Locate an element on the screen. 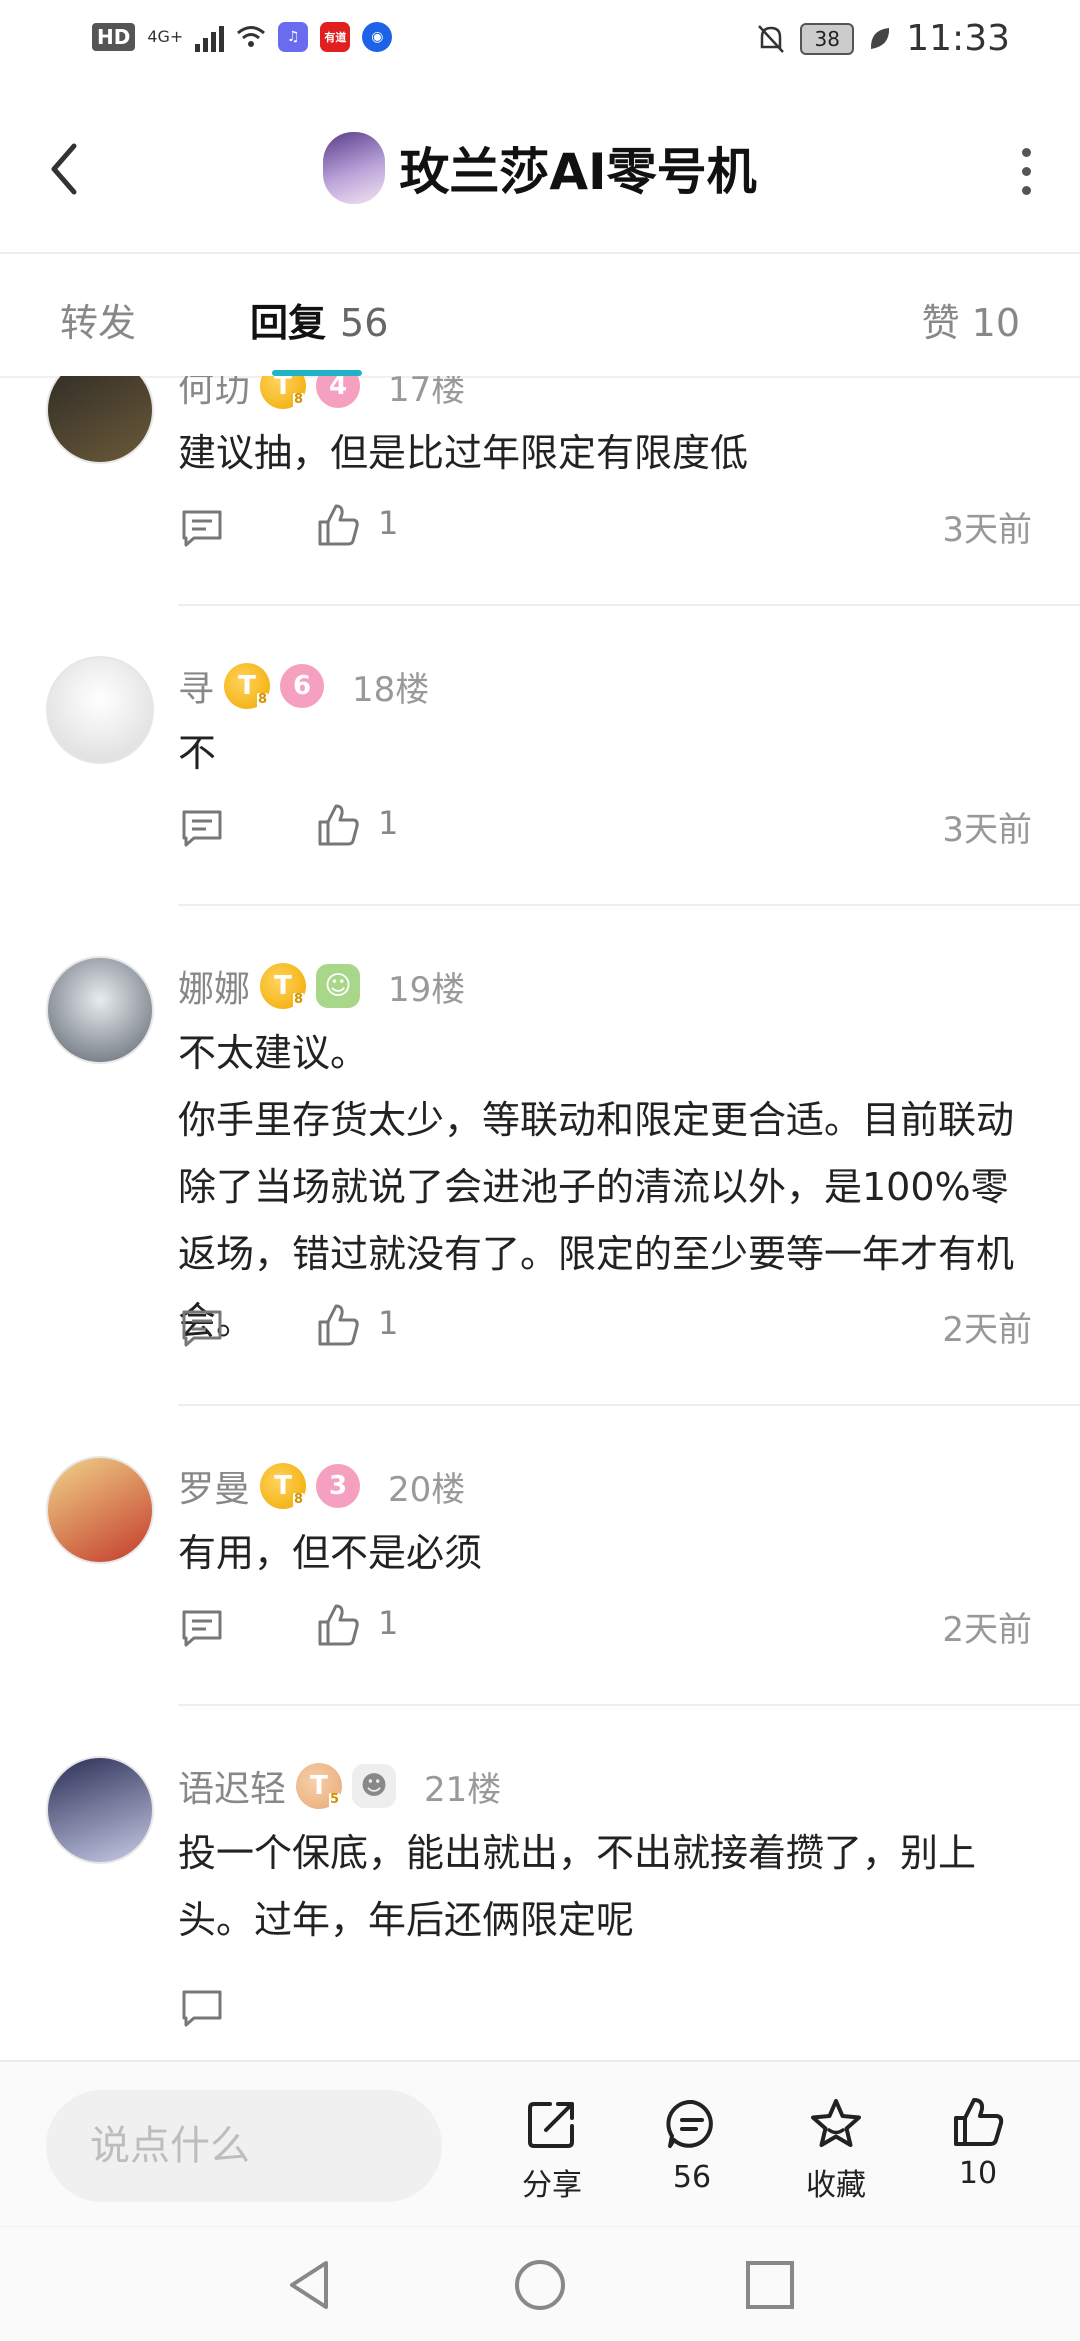  status-bar-right: 38 11:33 is located at coordinates (883, 38).